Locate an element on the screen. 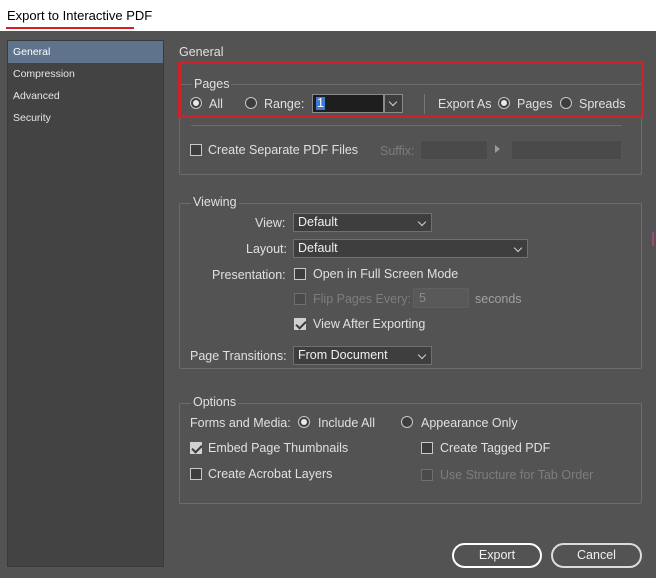 The image size is (656, 578). cancel-button: Cancel is located at coordinates (596, 555).